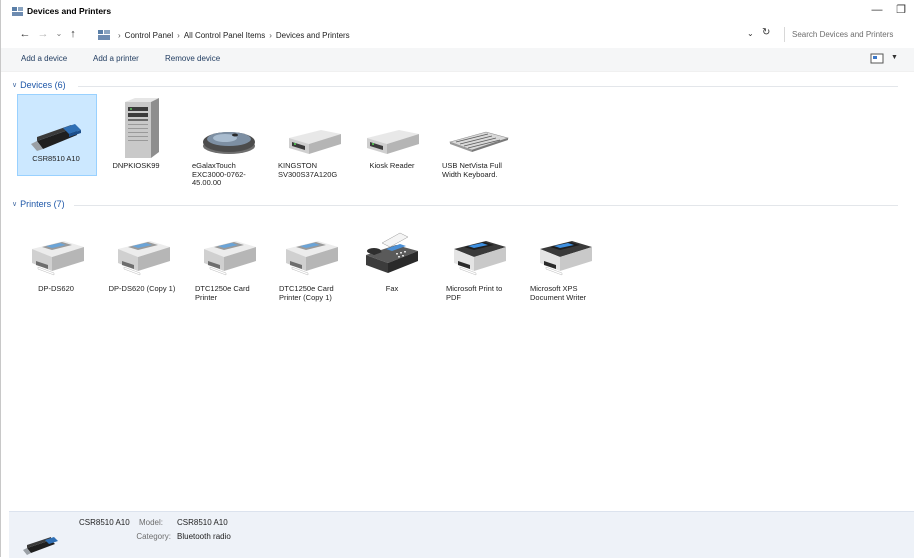 Image resolution: width=914 pixels, height=558 pixels. Describe the element at coordinates (25, 34) in the screenshot. I see `back-arrow-icon: ←` at that location.